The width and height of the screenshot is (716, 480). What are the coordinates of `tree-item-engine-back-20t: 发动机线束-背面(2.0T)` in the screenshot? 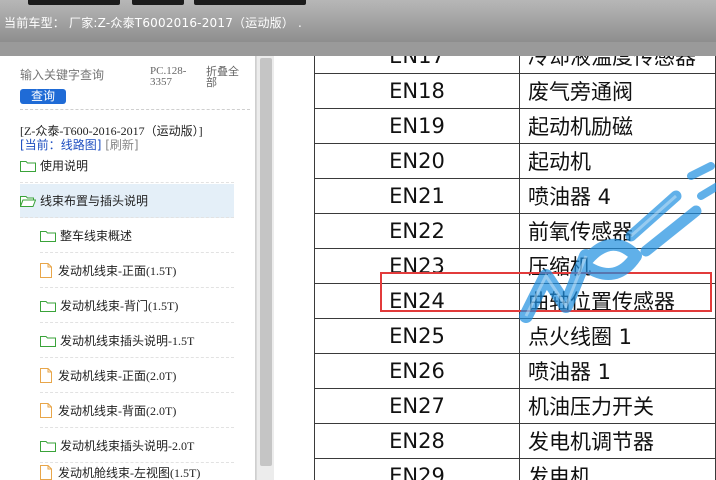 It's located at (137, 411).